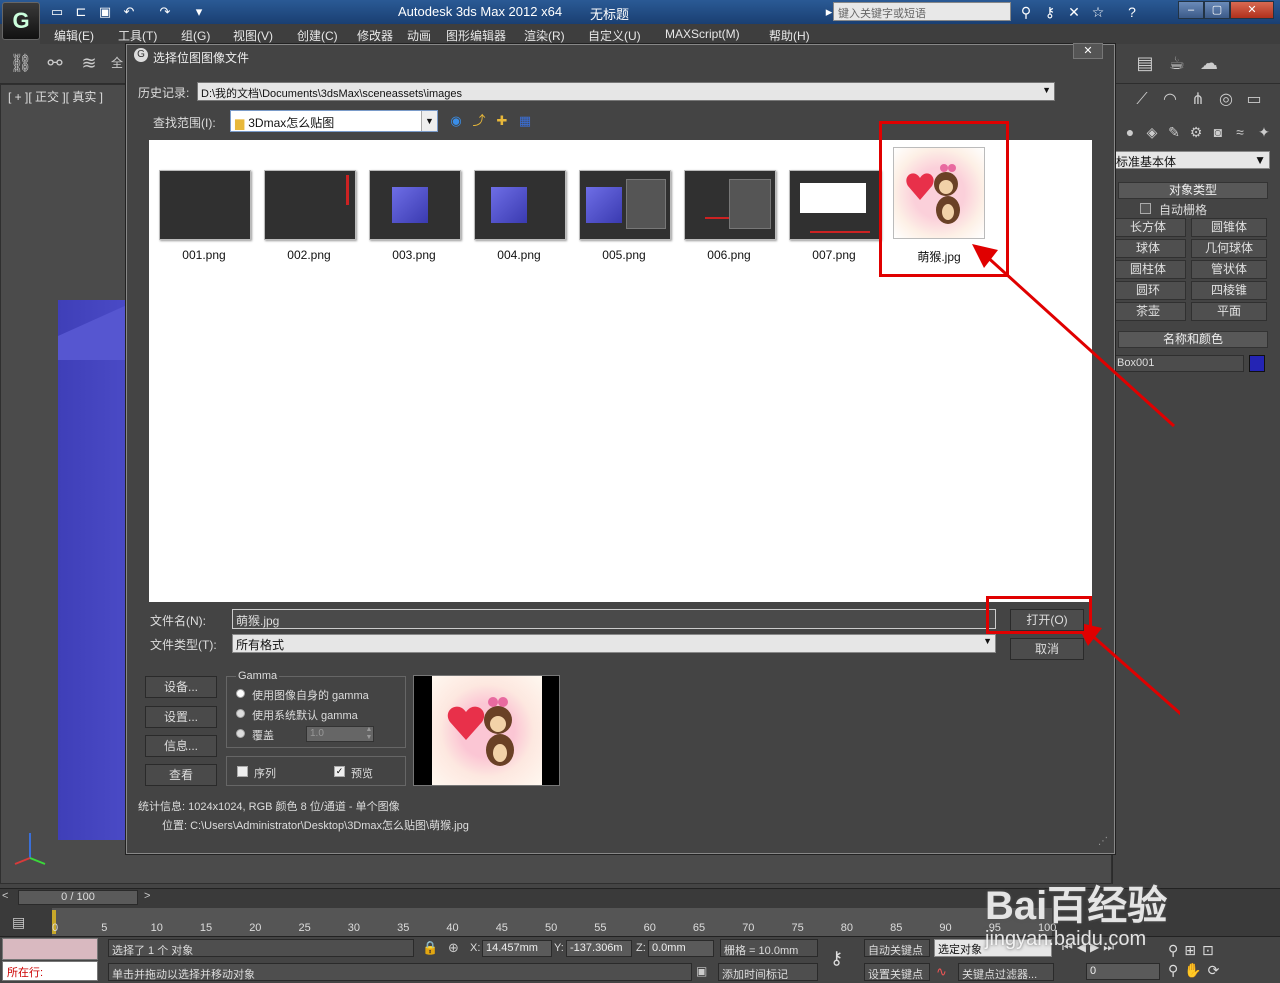  I want to click on gamma-option-label: 覆盖, so click(263, 735).